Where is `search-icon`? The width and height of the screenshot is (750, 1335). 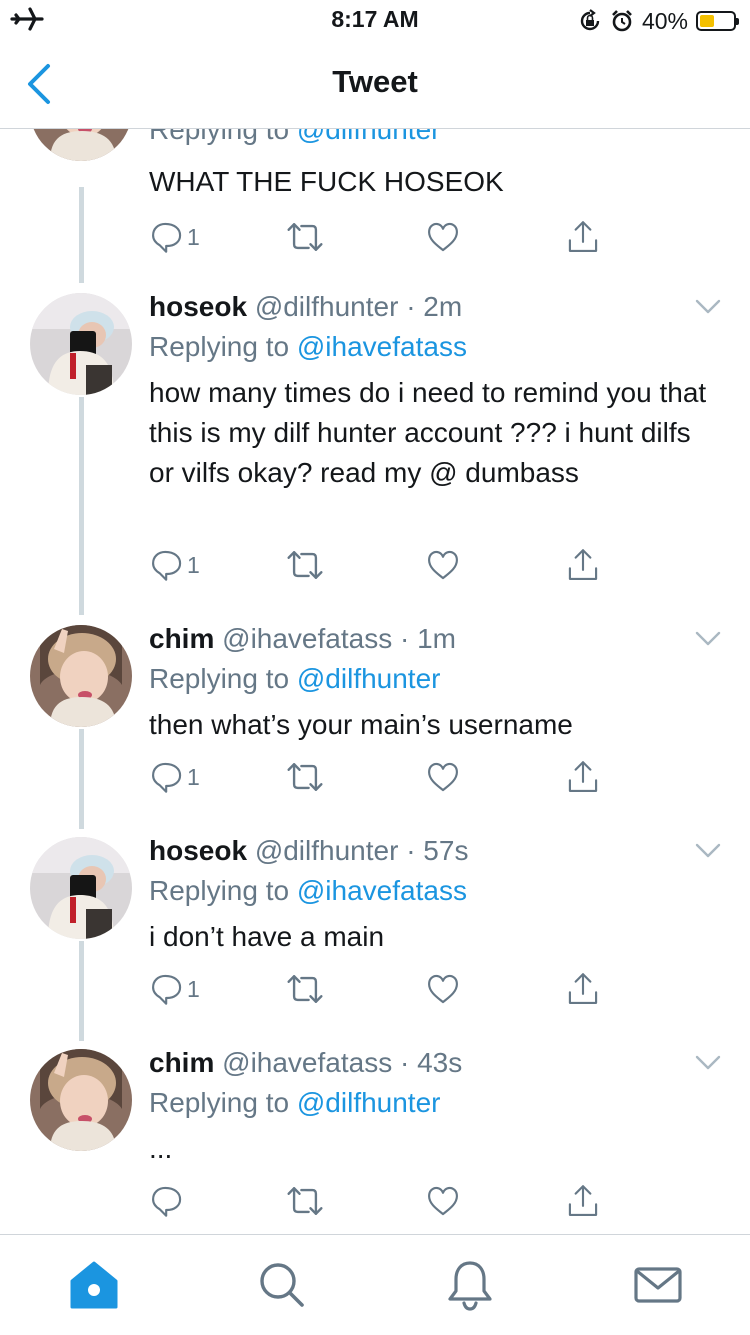 search-icon is located at coordinates (282, 1285).